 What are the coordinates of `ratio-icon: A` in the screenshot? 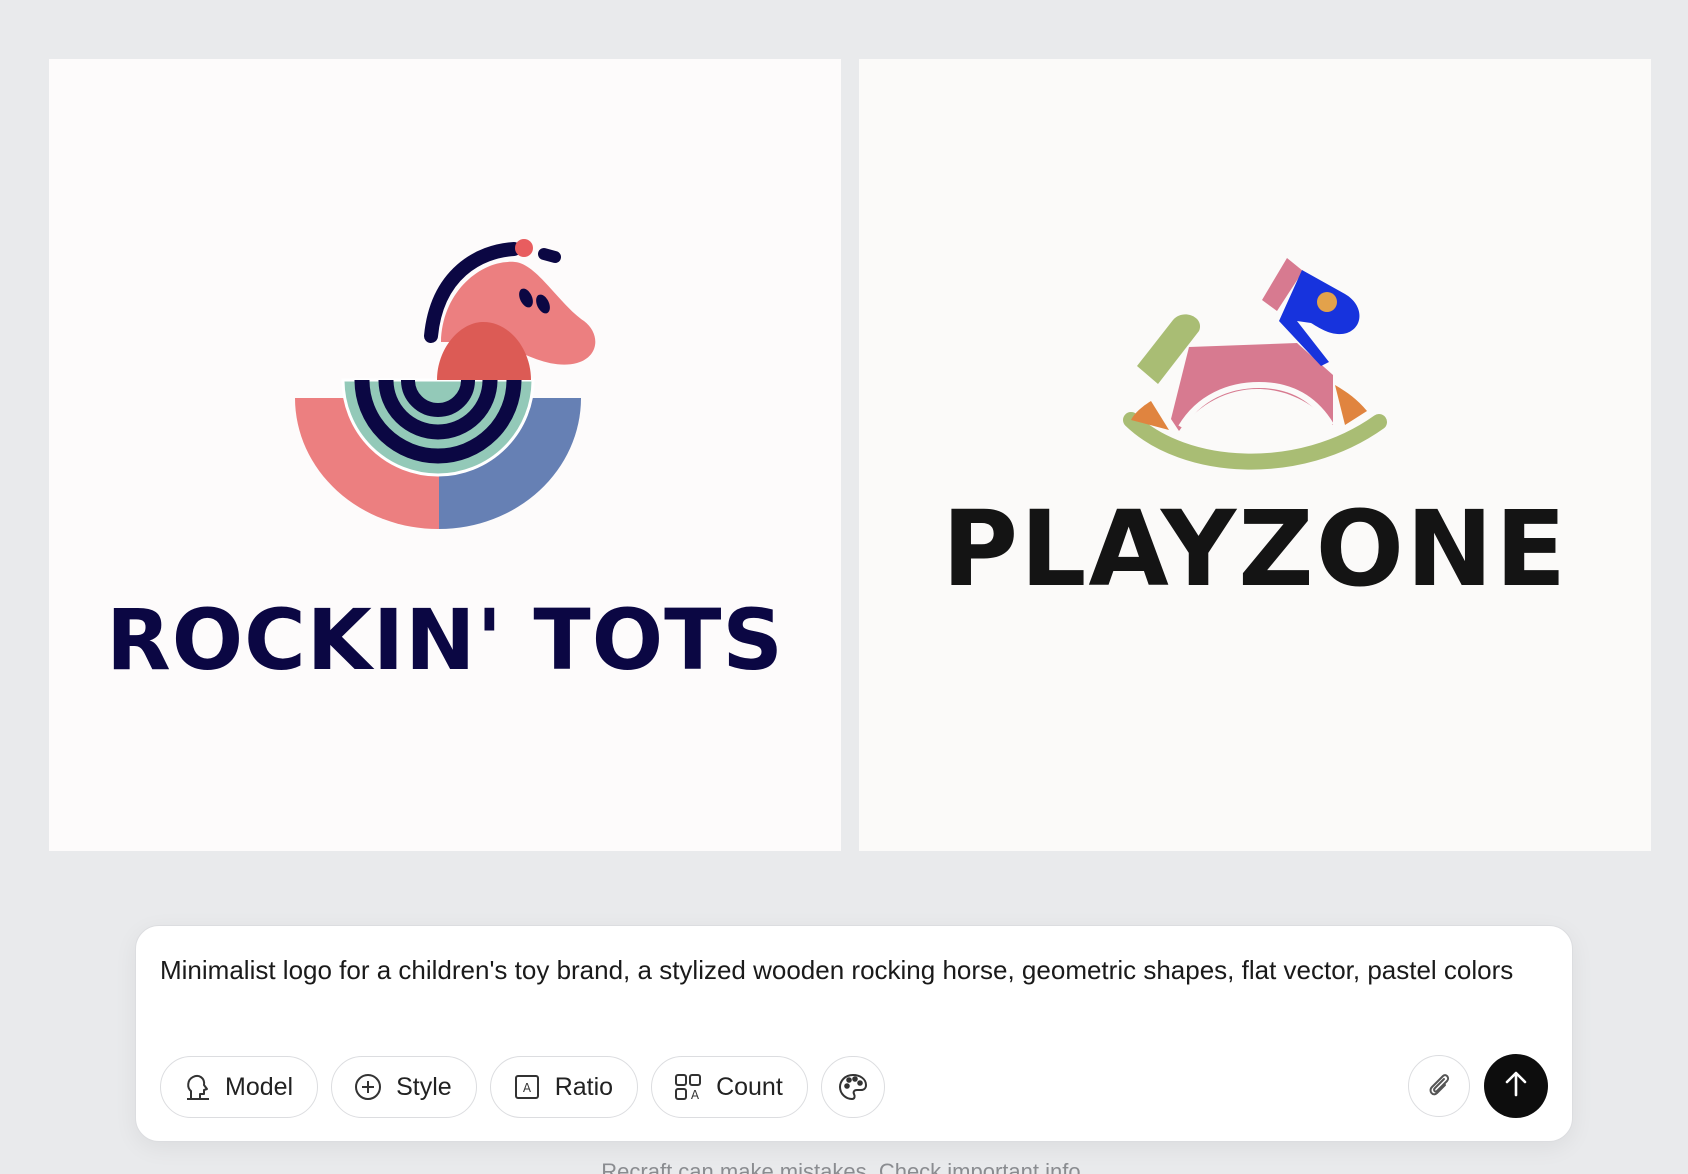 It's located at (527, 1087).